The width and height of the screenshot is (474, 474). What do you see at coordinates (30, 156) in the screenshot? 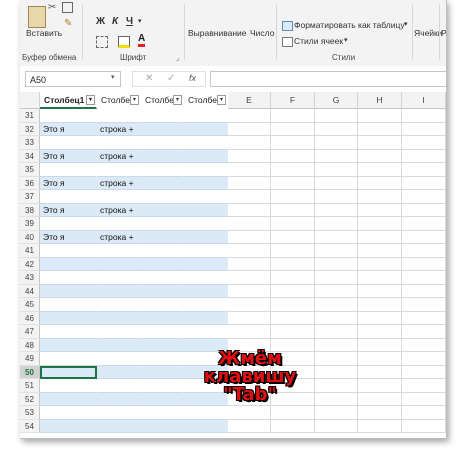
I see `row-header: 34` at bounding box center [30, 156].